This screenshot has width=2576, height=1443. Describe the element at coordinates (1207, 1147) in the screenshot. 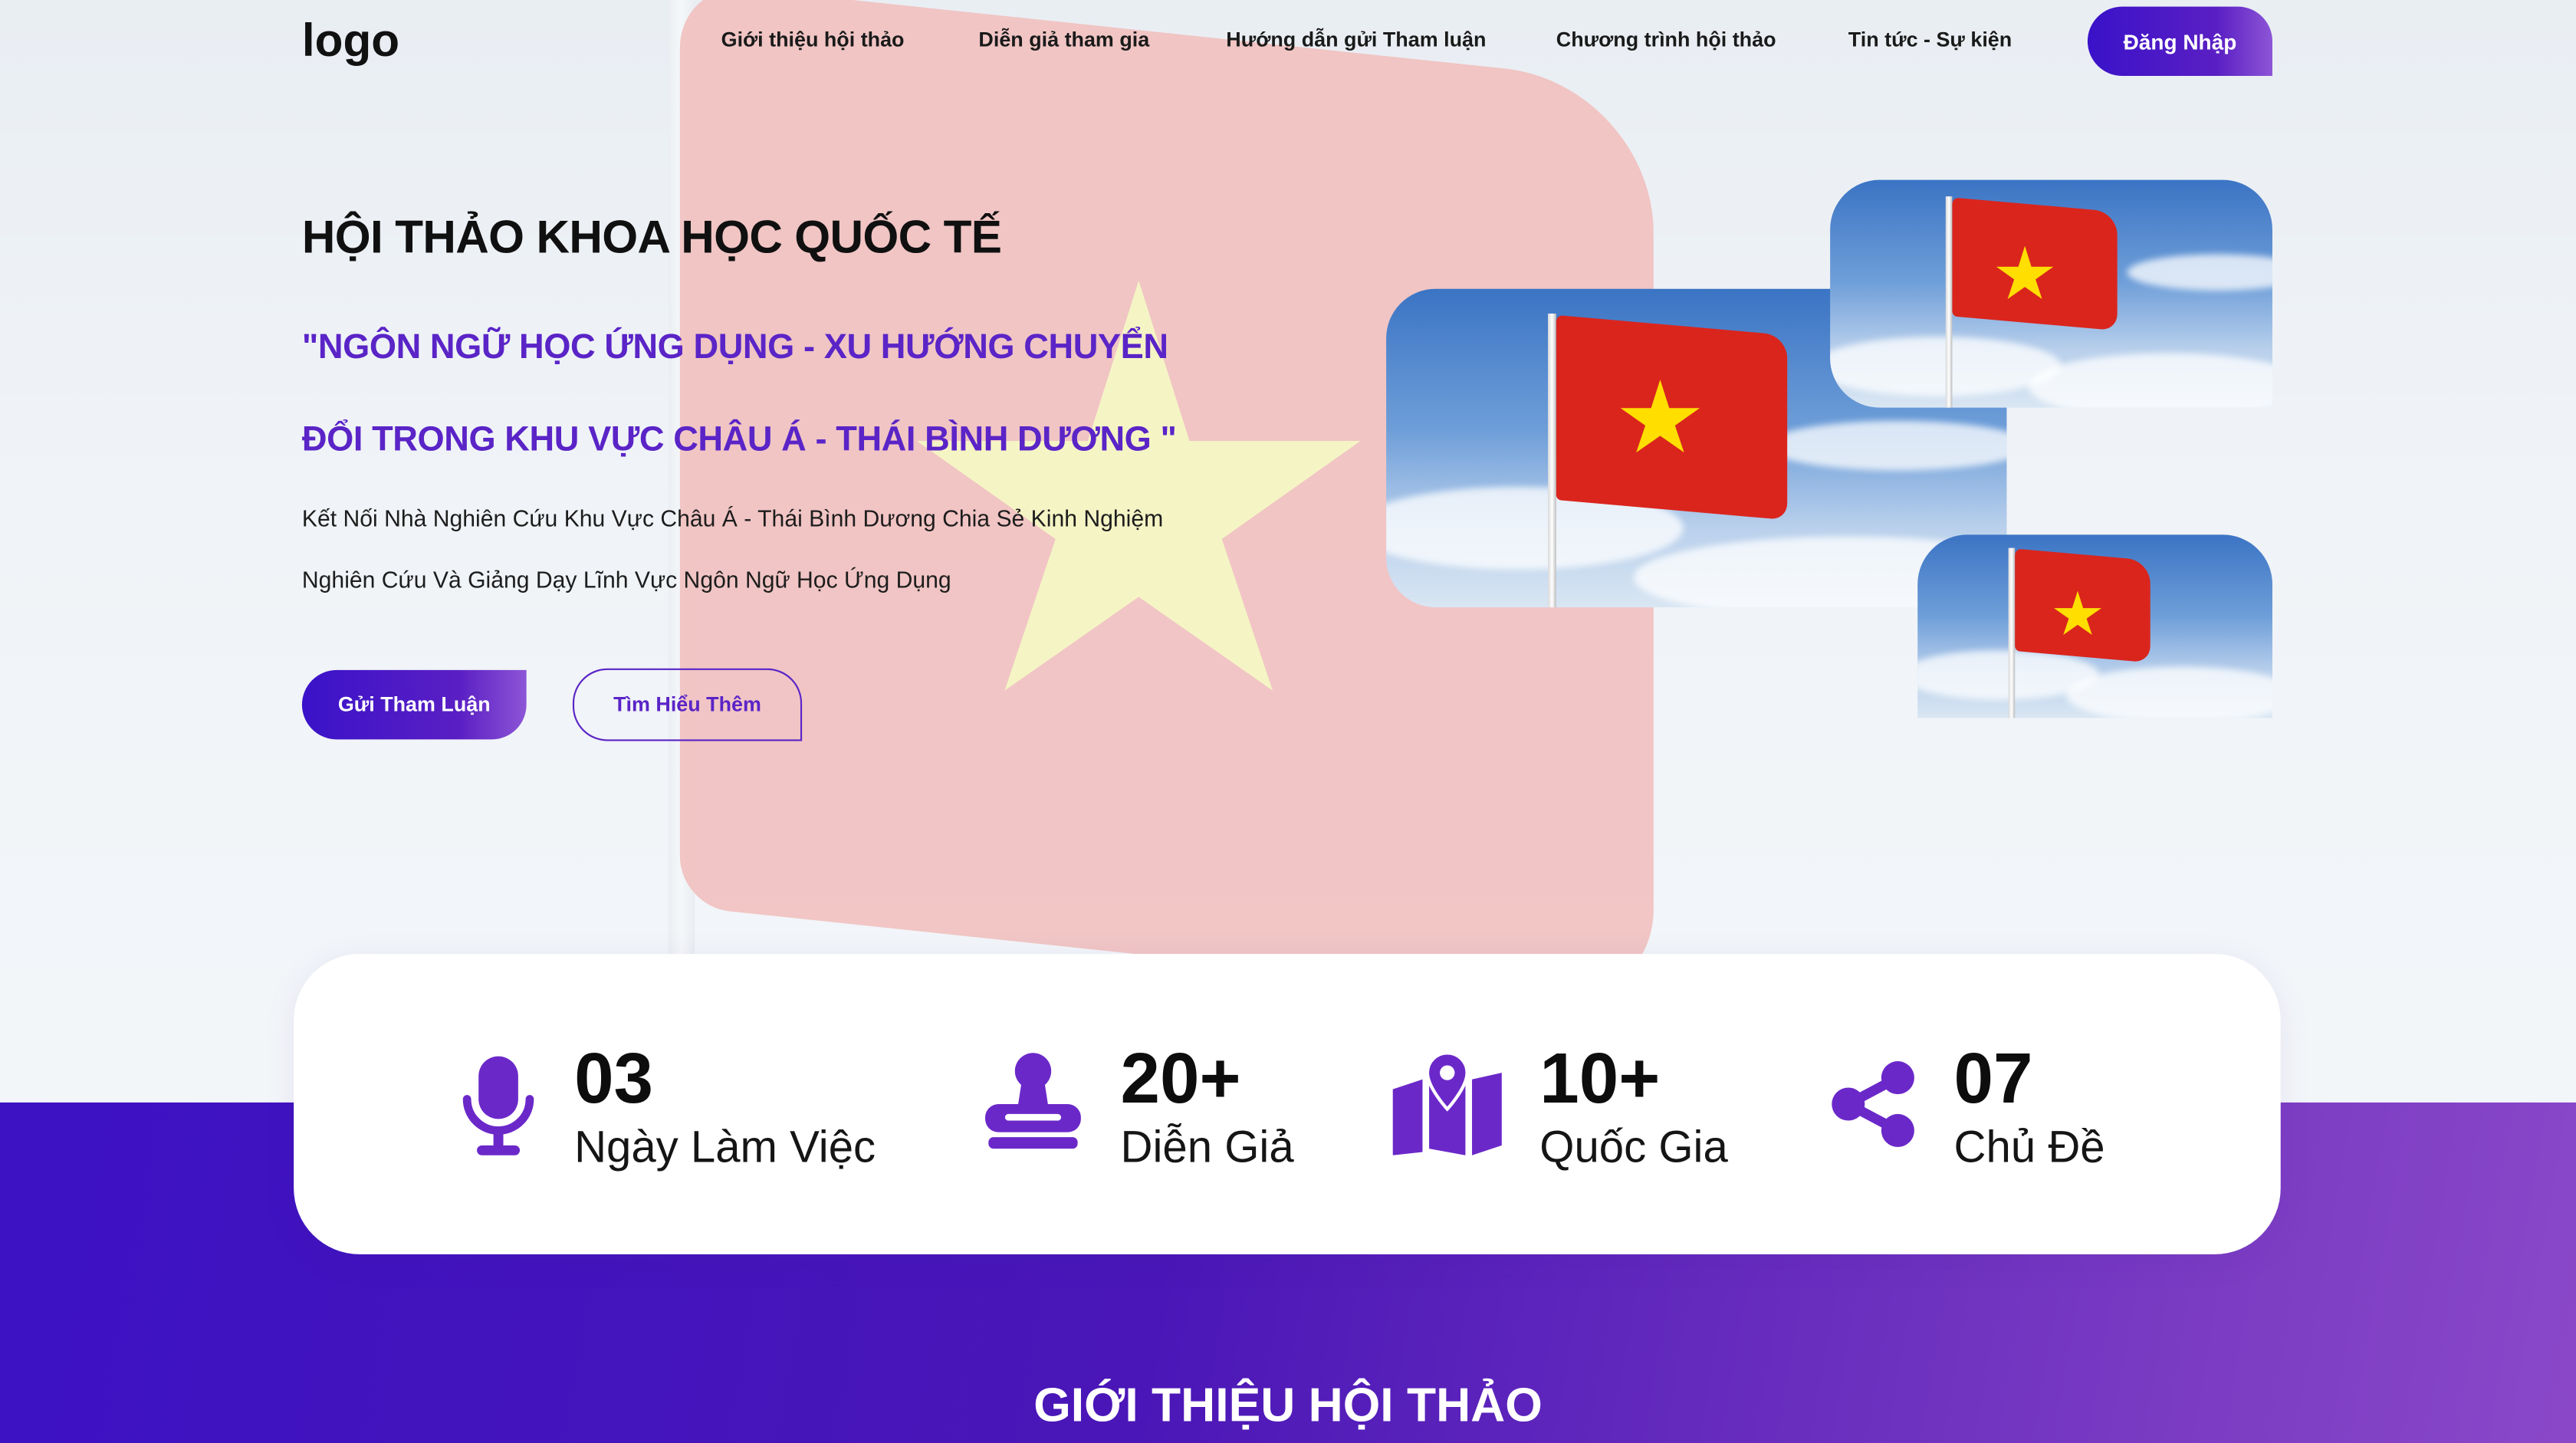

I see `stat-label: Diễn Giả` at that location.